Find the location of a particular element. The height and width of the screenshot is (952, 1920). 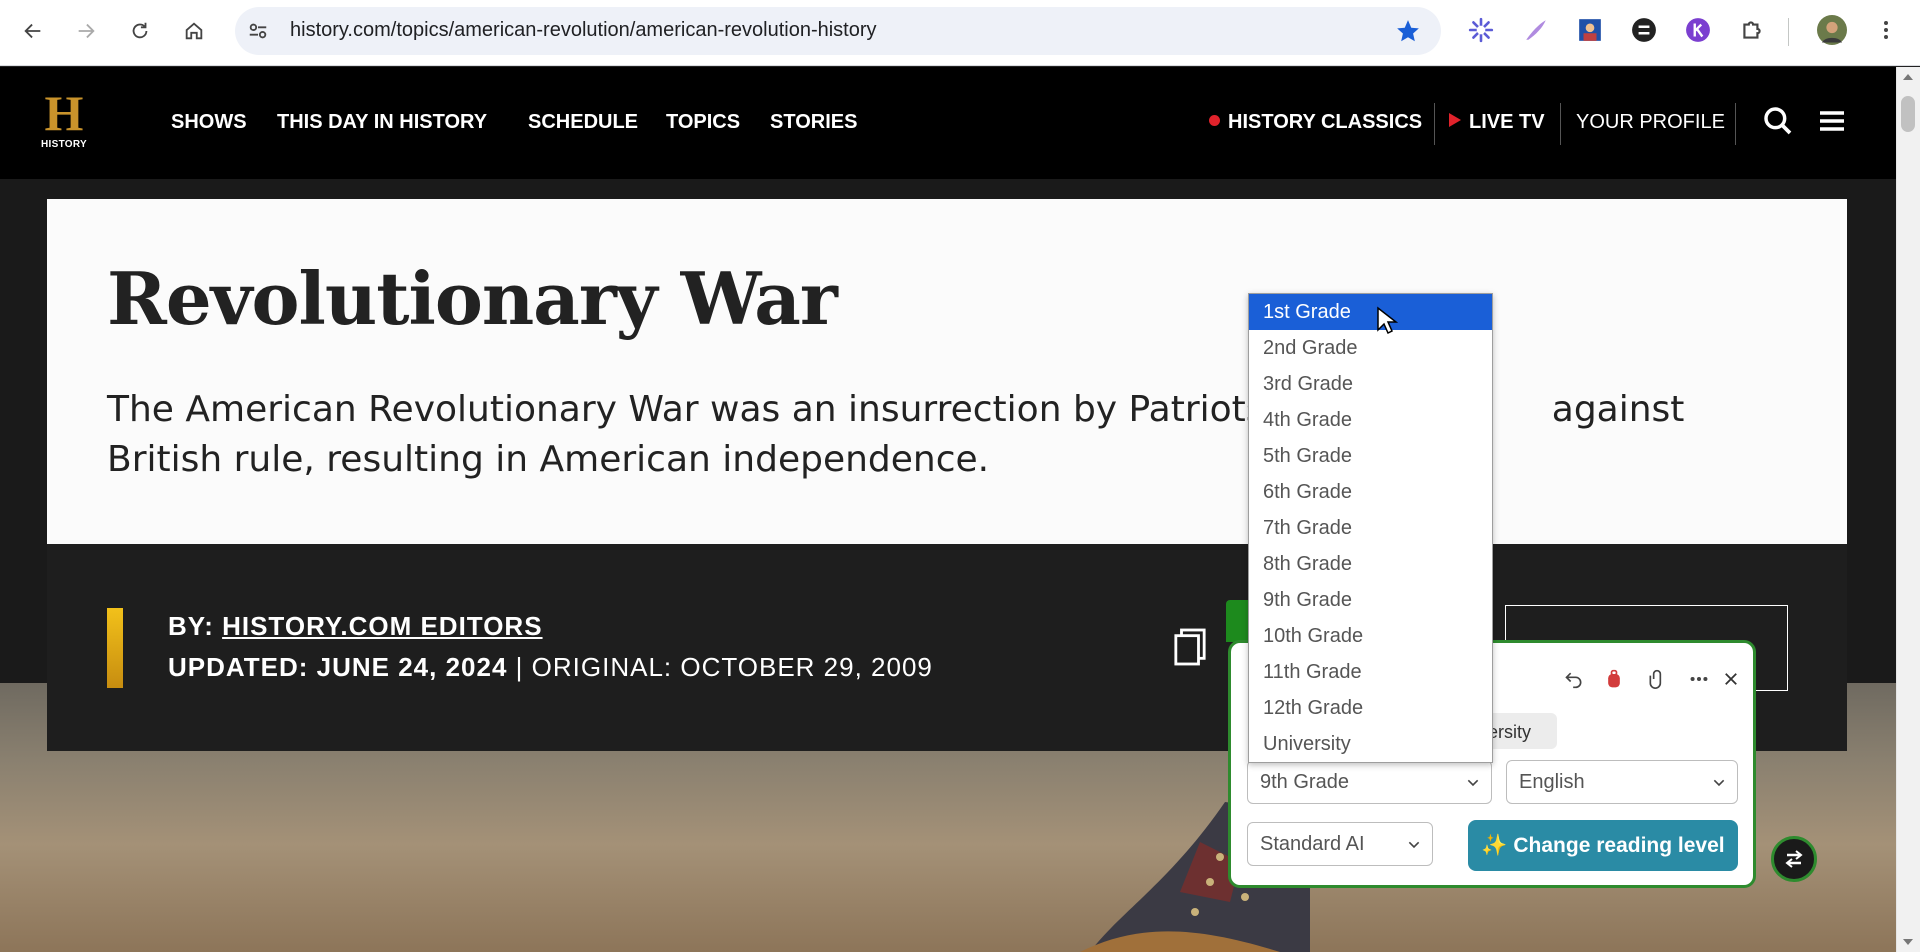

site-settings-icon is located at coordinates (258, 31).